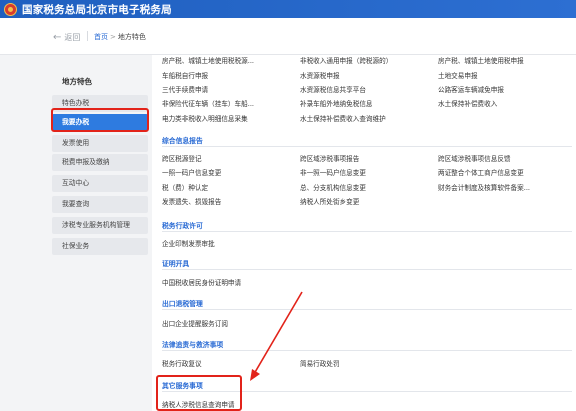 The height and width of the screenshot is (411, 576). Describe the element at coordinates (185, 75) in the screenshot. I see `service-link: 车船税自行申报` at that location.